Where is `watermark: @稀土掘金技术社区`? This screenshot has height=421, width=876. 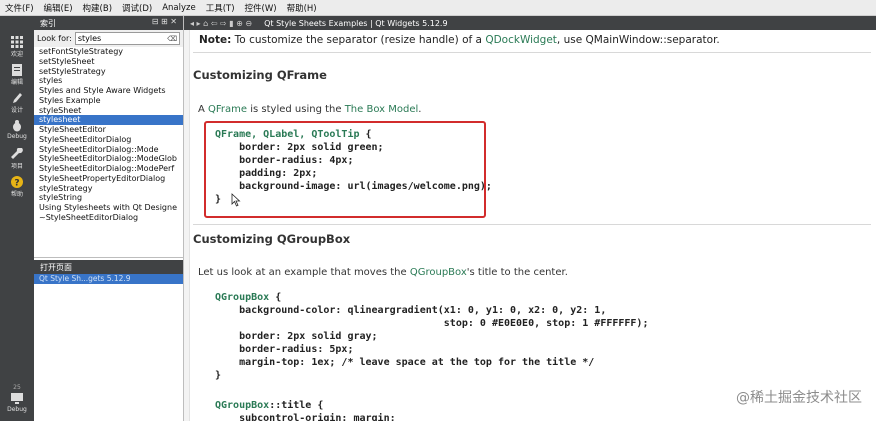
watermark: @稀土掘金技术社区 is located at coordinates (799, 398).